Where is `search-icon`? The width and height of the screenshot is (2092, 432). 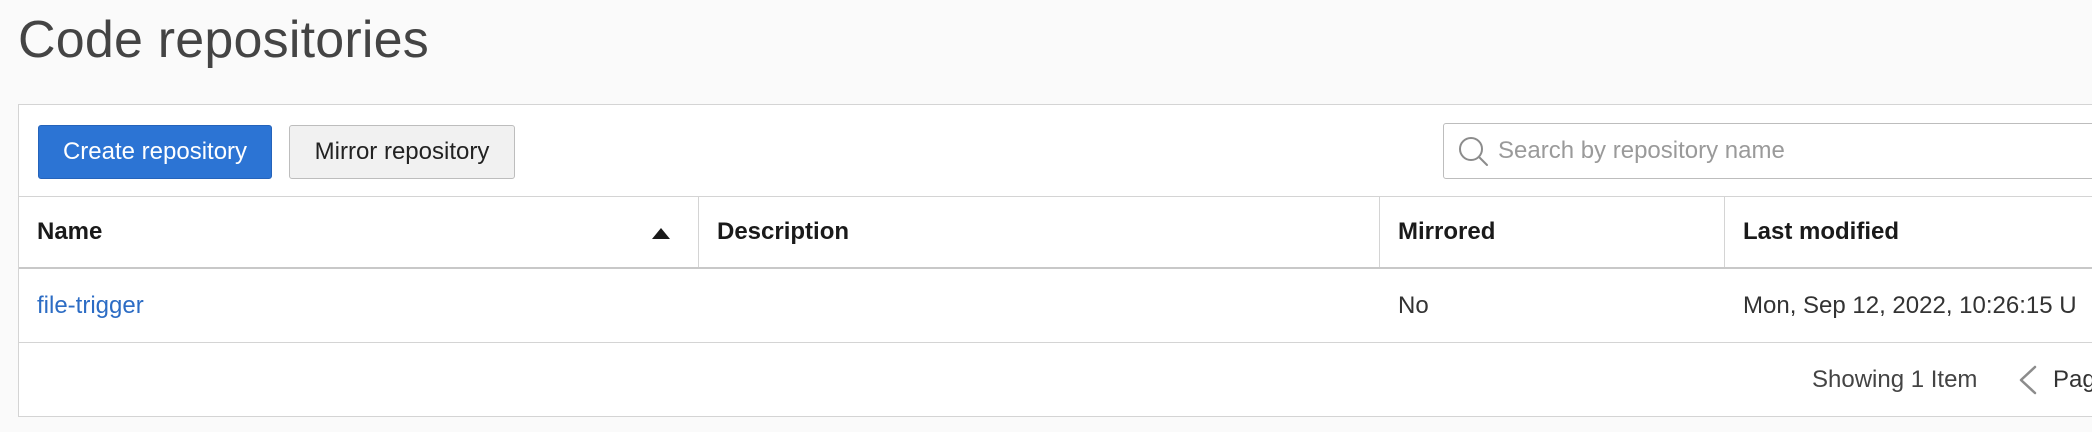
search-icon is located at coordinates (1473, 151).